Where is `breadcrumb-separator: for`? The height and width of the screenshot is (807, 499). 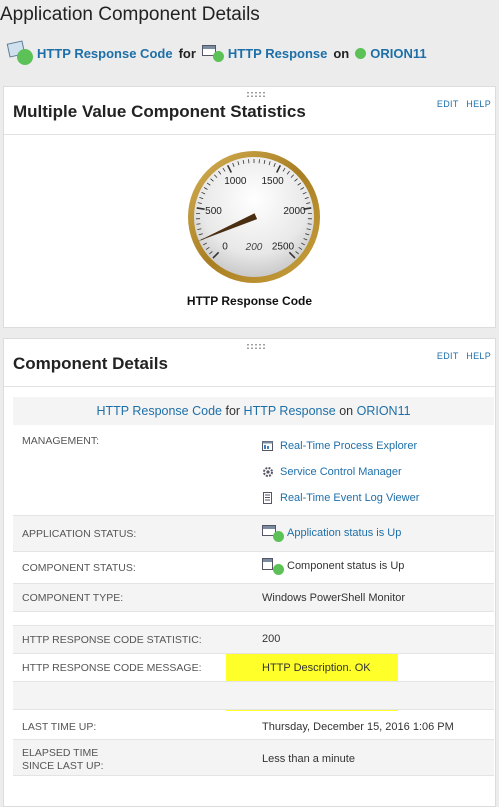
breadcrumb-separator: for is located at coordinates (187, 53).